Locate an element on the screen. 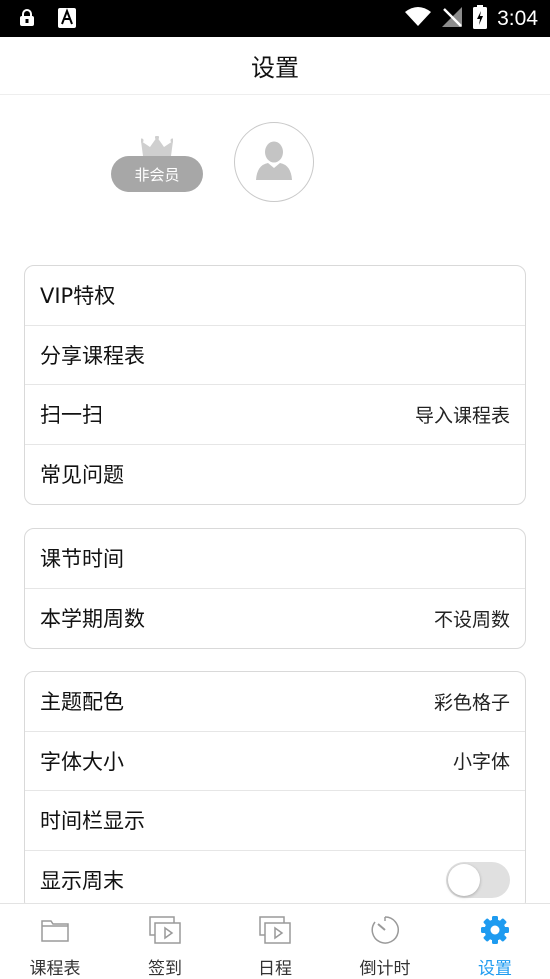  tab-label: 日程 is located at coordinates (275, 969).